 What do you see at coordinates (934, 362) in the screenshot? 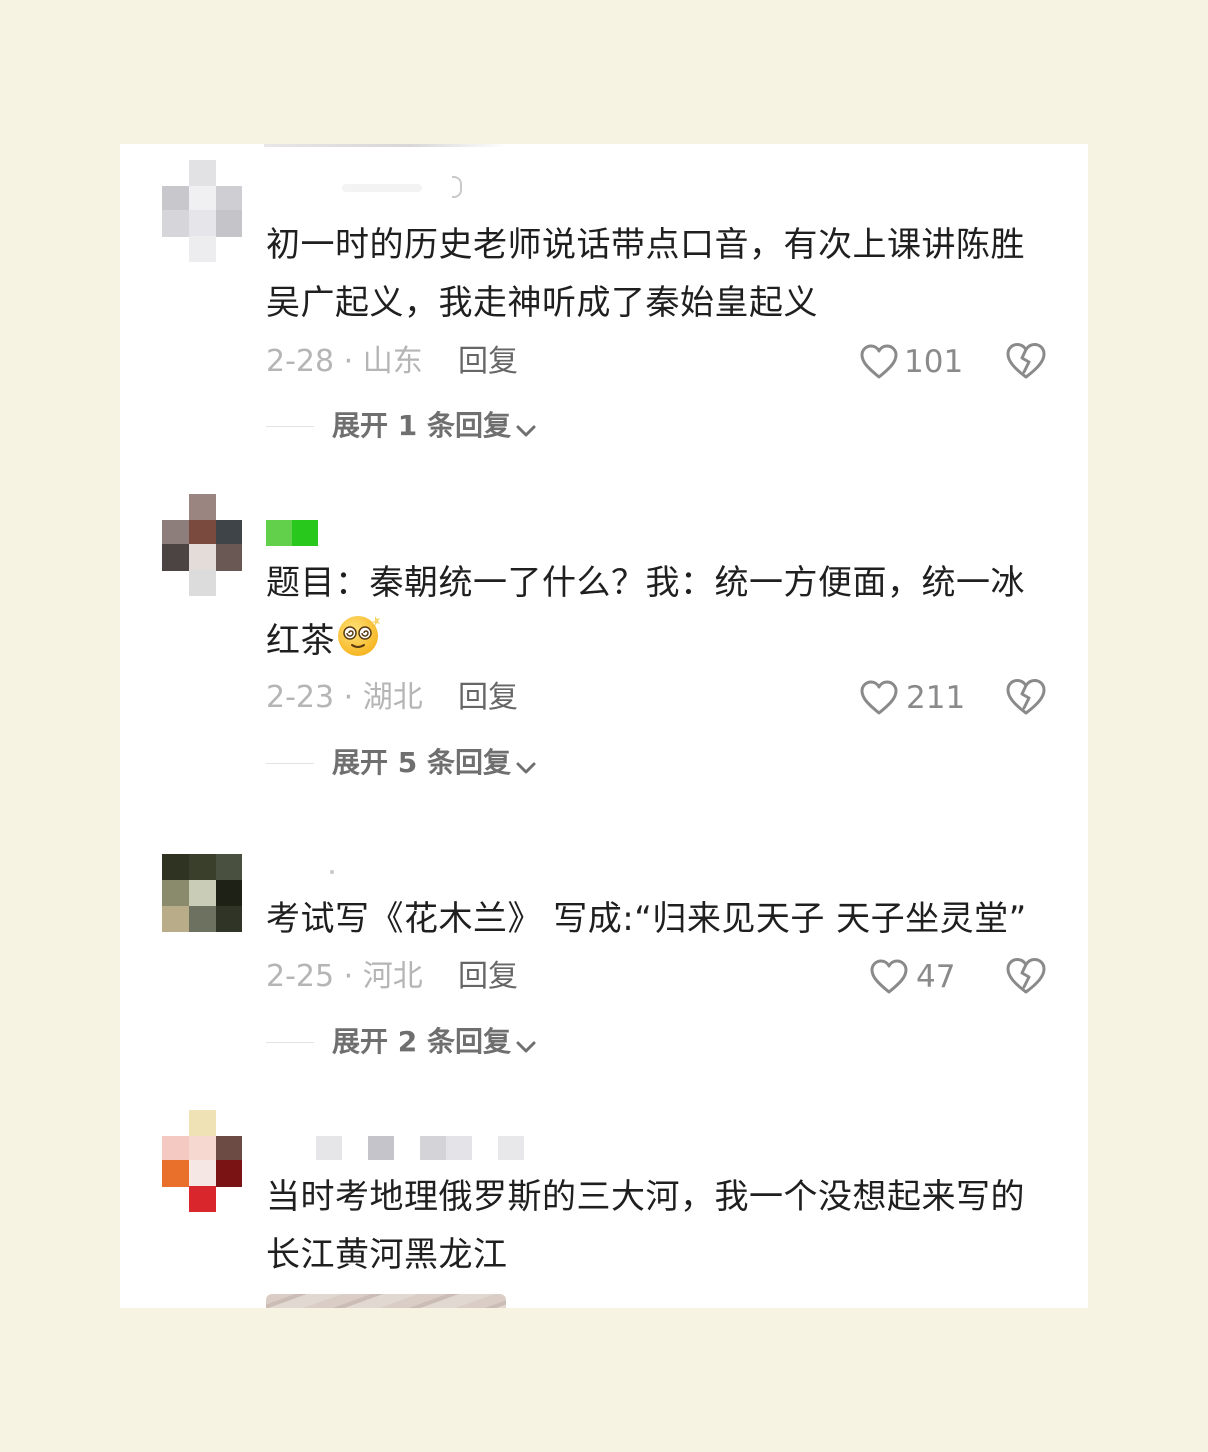
I see `like-count: 101` at bounding box center [934, 362].